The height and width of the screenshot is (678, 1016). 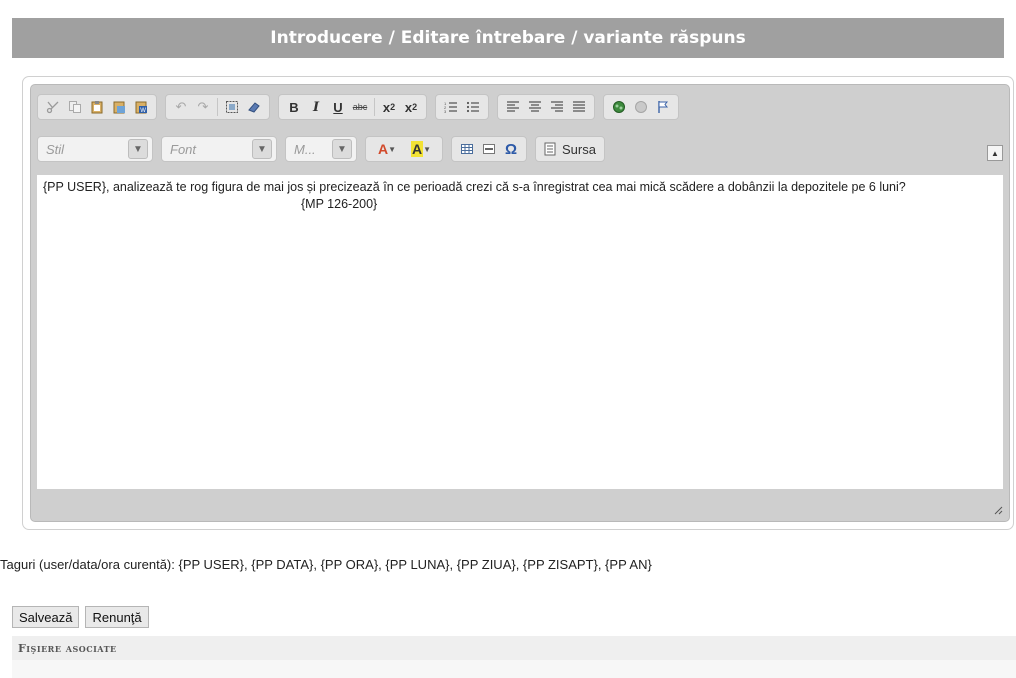 What do you see at coordinates (316, 107) in the screenshot?
I see `italic-icon: I` at bounding box center [316, 107].